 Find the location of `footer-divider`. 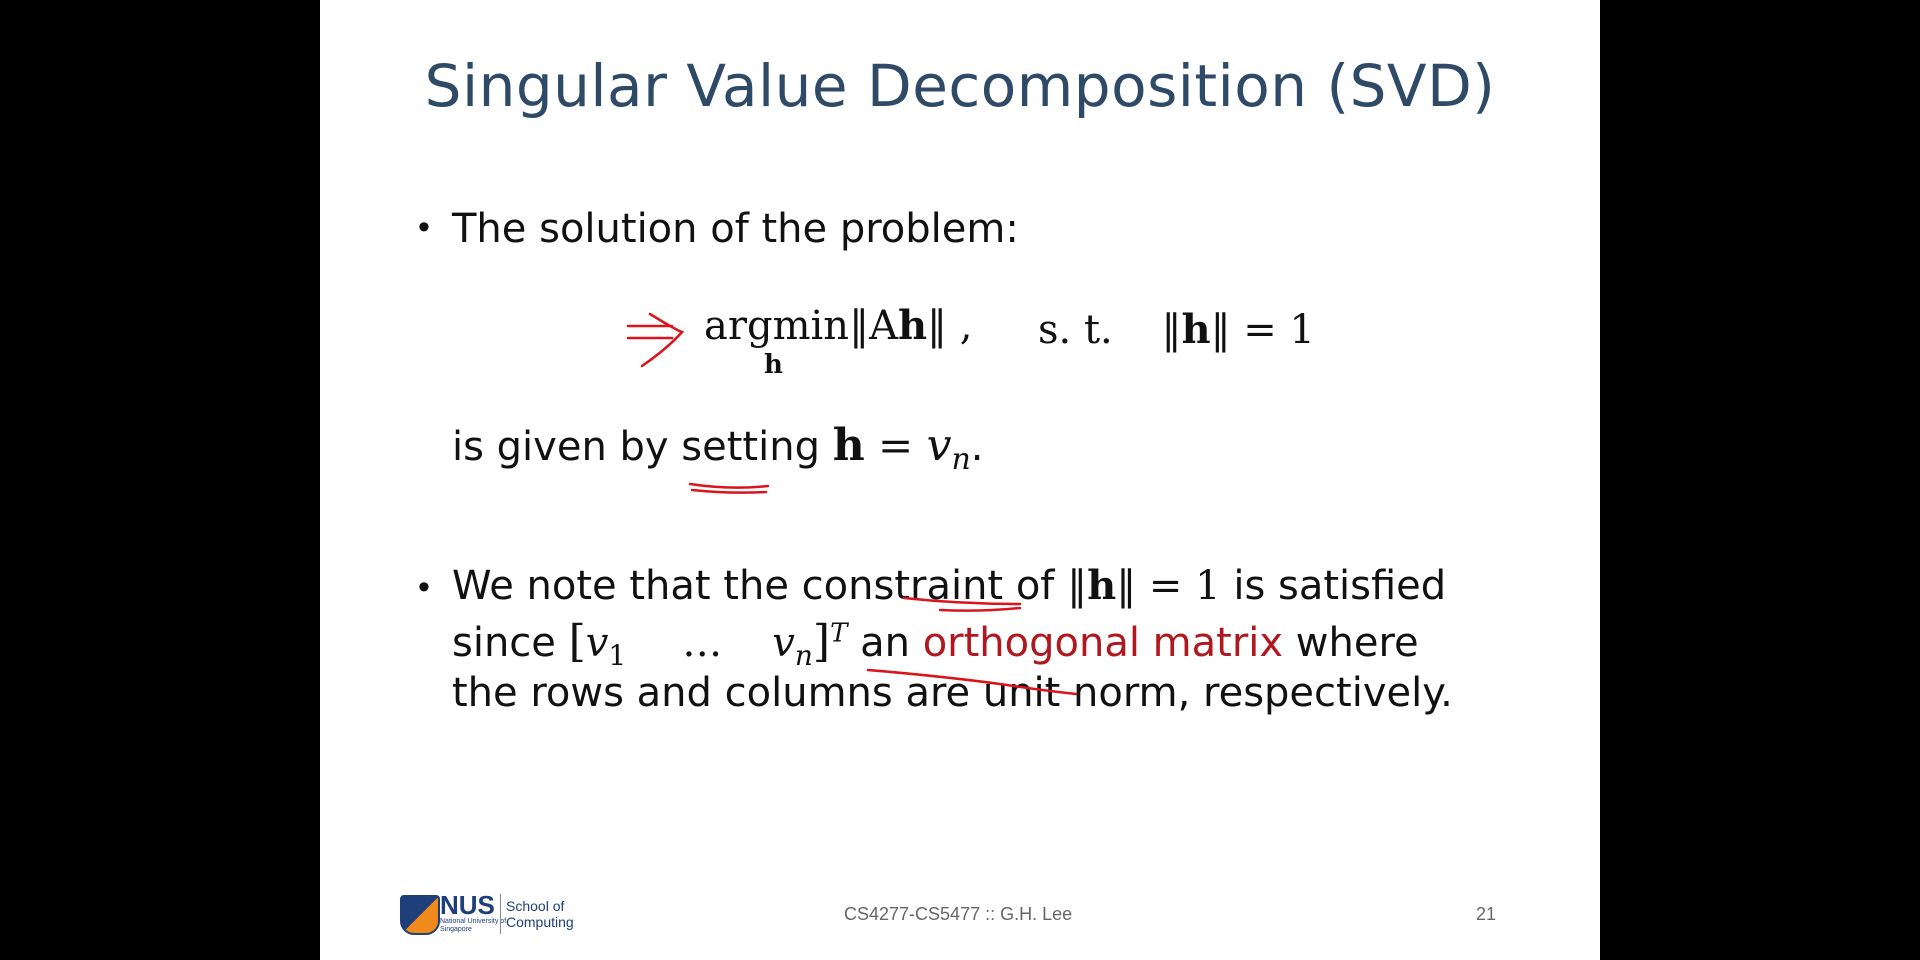

footer-divider is located at coordinates (500, 914).